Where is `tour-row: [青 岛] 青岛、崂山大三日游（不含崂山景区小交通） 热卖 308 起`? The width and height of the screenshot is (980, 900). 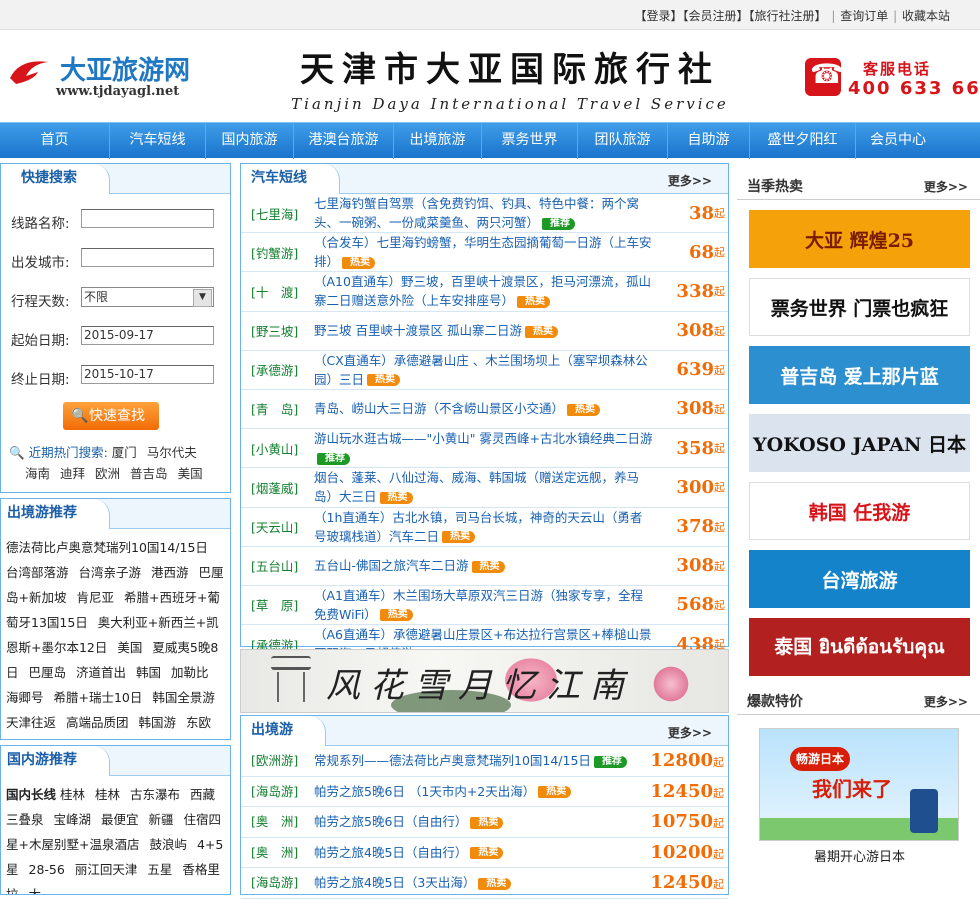 tour-row: [青 岛] 青岛、崂山大三日游（不含崂山景区小交通） 热卖 308 起 is located at coordinates (484, 410).